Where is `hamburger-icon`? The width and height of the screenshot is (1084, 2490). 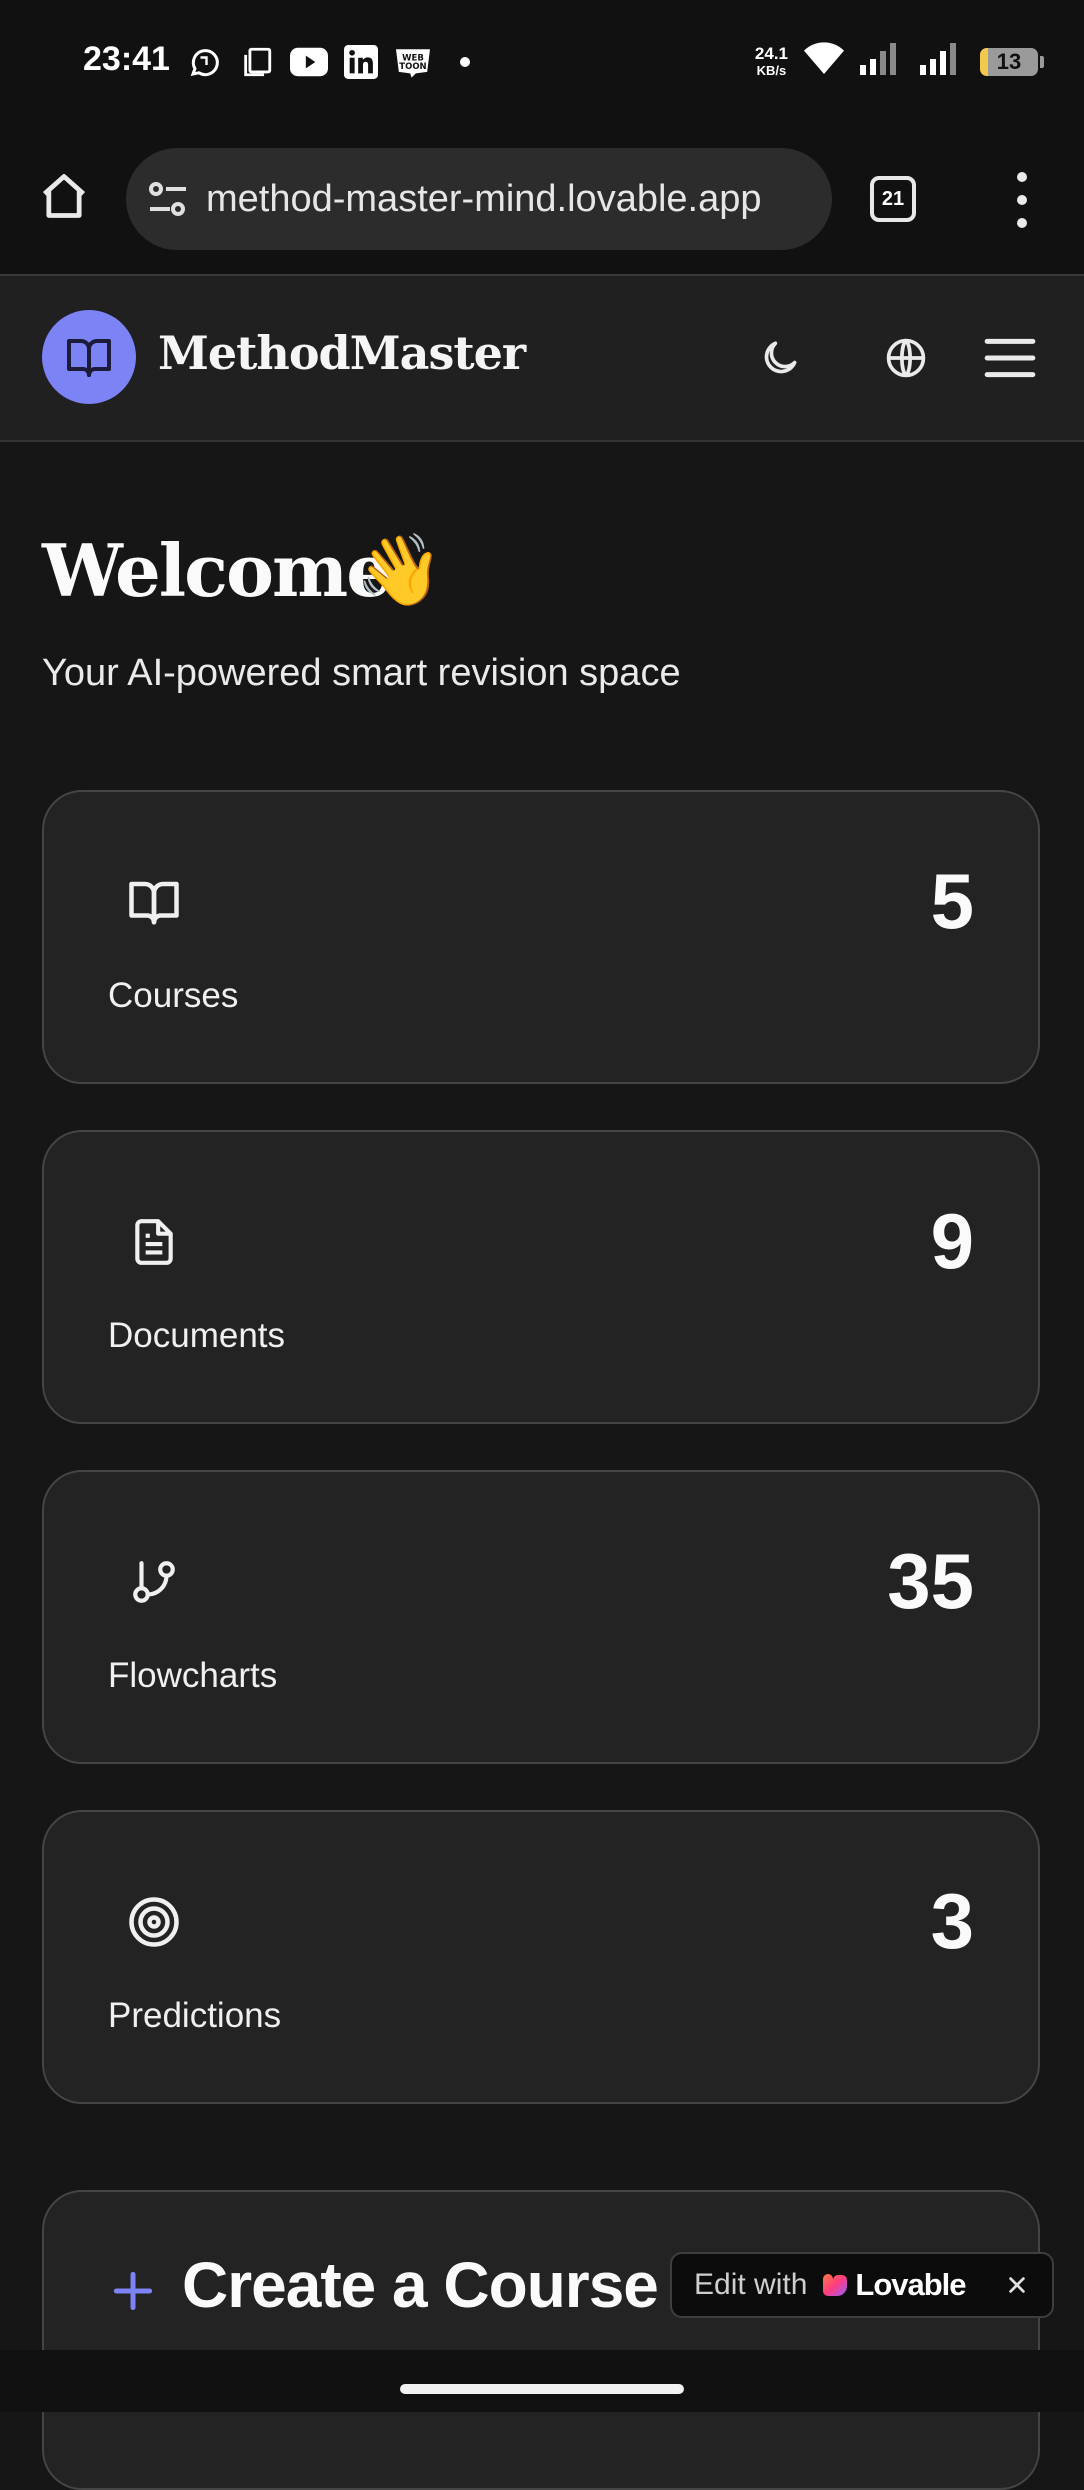
hamburger-icon is located at coordinates (1010, 358).